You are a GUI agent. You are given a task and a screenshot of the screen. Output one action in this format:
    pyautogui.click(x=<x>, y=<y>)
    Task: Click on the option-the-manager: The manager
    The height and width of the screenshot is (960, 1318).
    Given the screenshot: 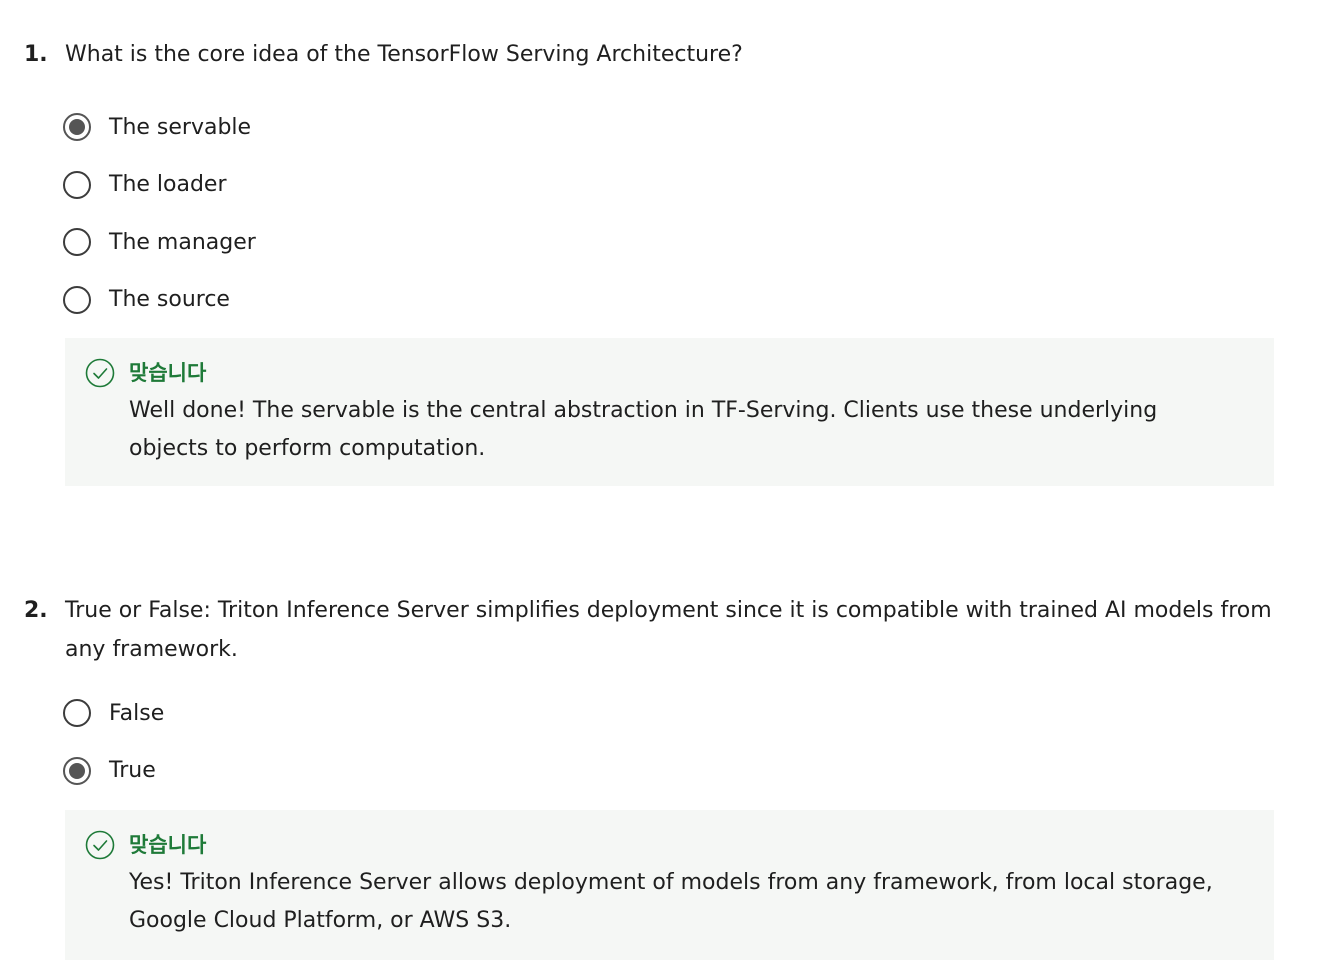 What is the action you would take?
    pyautogui.click(x=159, y=242)
    